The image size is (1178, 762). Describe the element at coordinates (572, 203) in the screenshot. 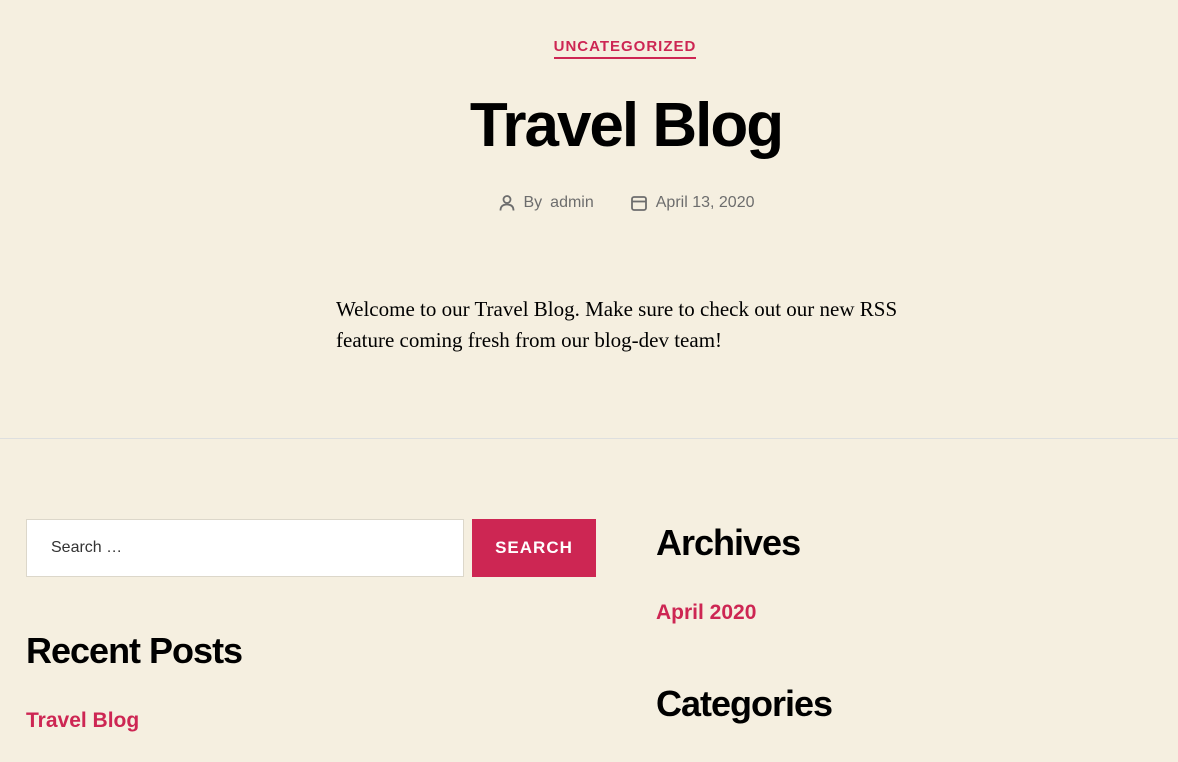

I see `author-link: admin` at that location.